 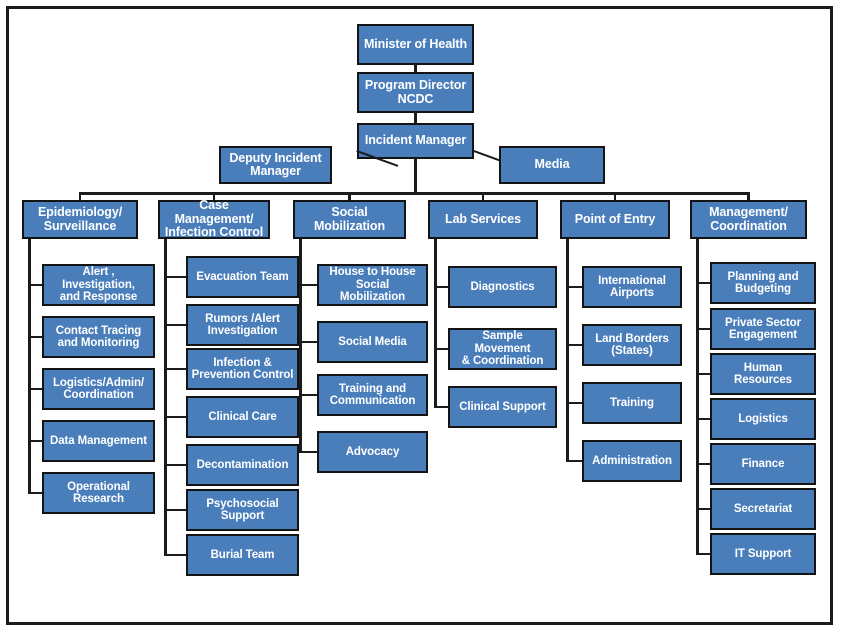 I want to click on node-management-coordination-child-6: IT Support, so click(x=763, y=554).